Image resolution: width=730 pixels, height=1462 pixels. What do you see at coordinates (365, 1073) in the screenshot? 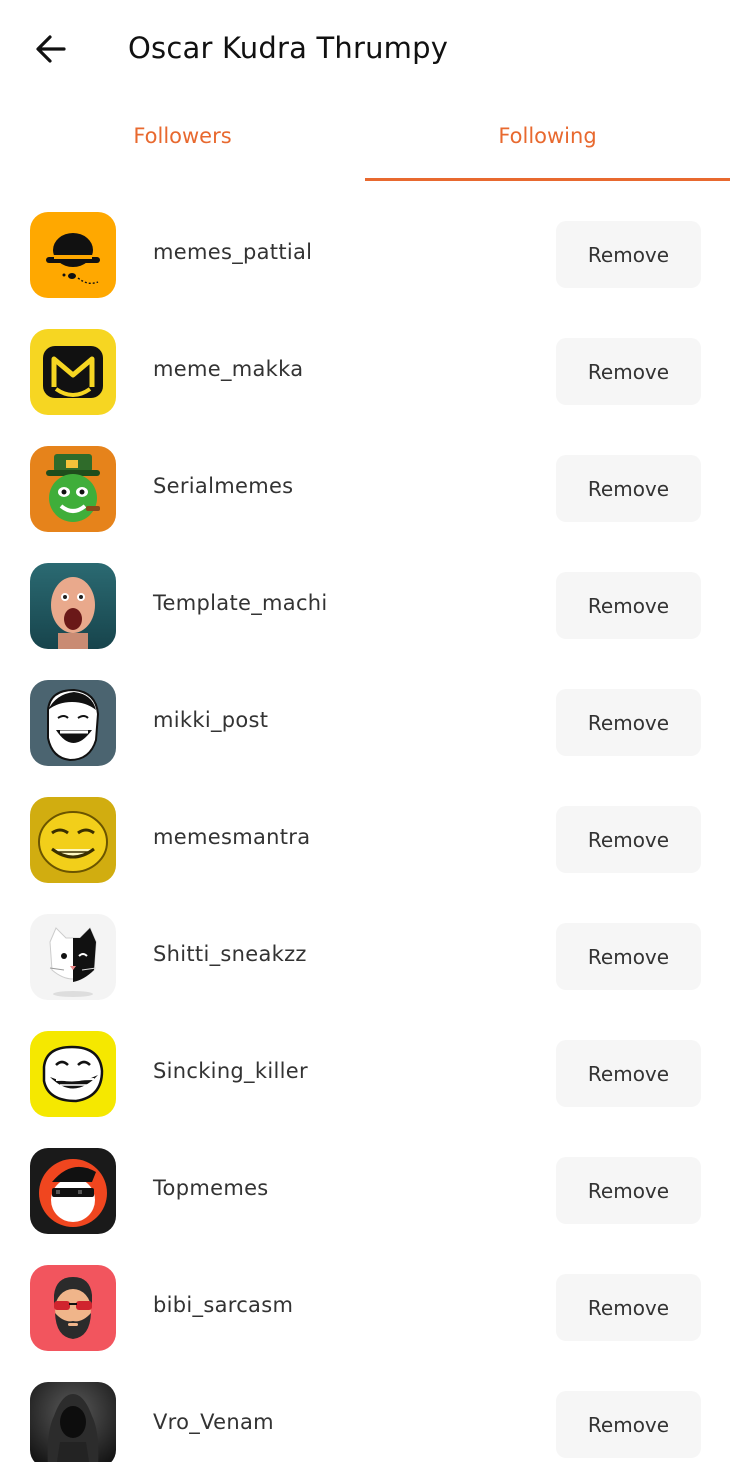
I see `list-item: Sincking_killer Remove` at bounding box center [365, 1073].